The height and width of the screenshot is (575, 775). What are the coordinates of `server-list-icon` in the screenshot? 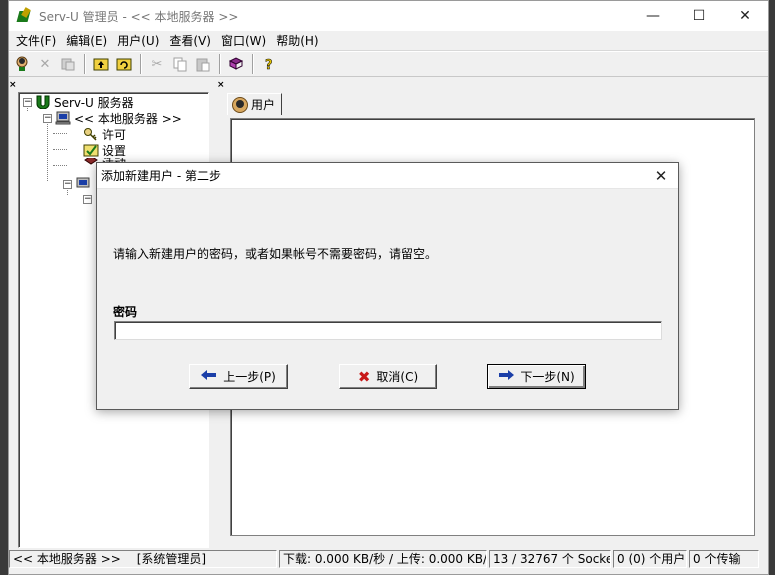 It's located at (68, 64).